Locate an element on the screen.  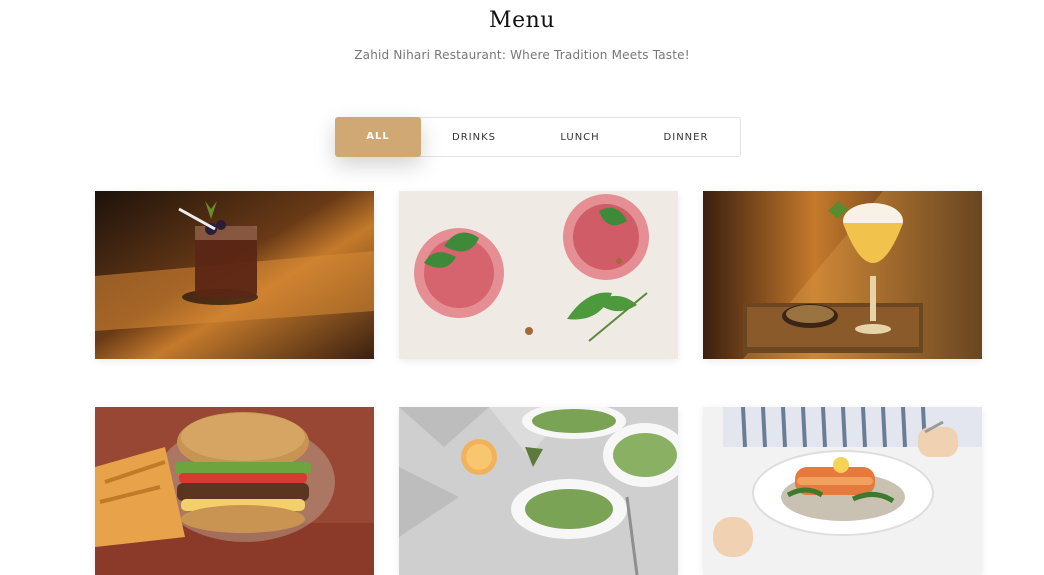
tab-dinner: DINNER is located at coordinates (686, 137).